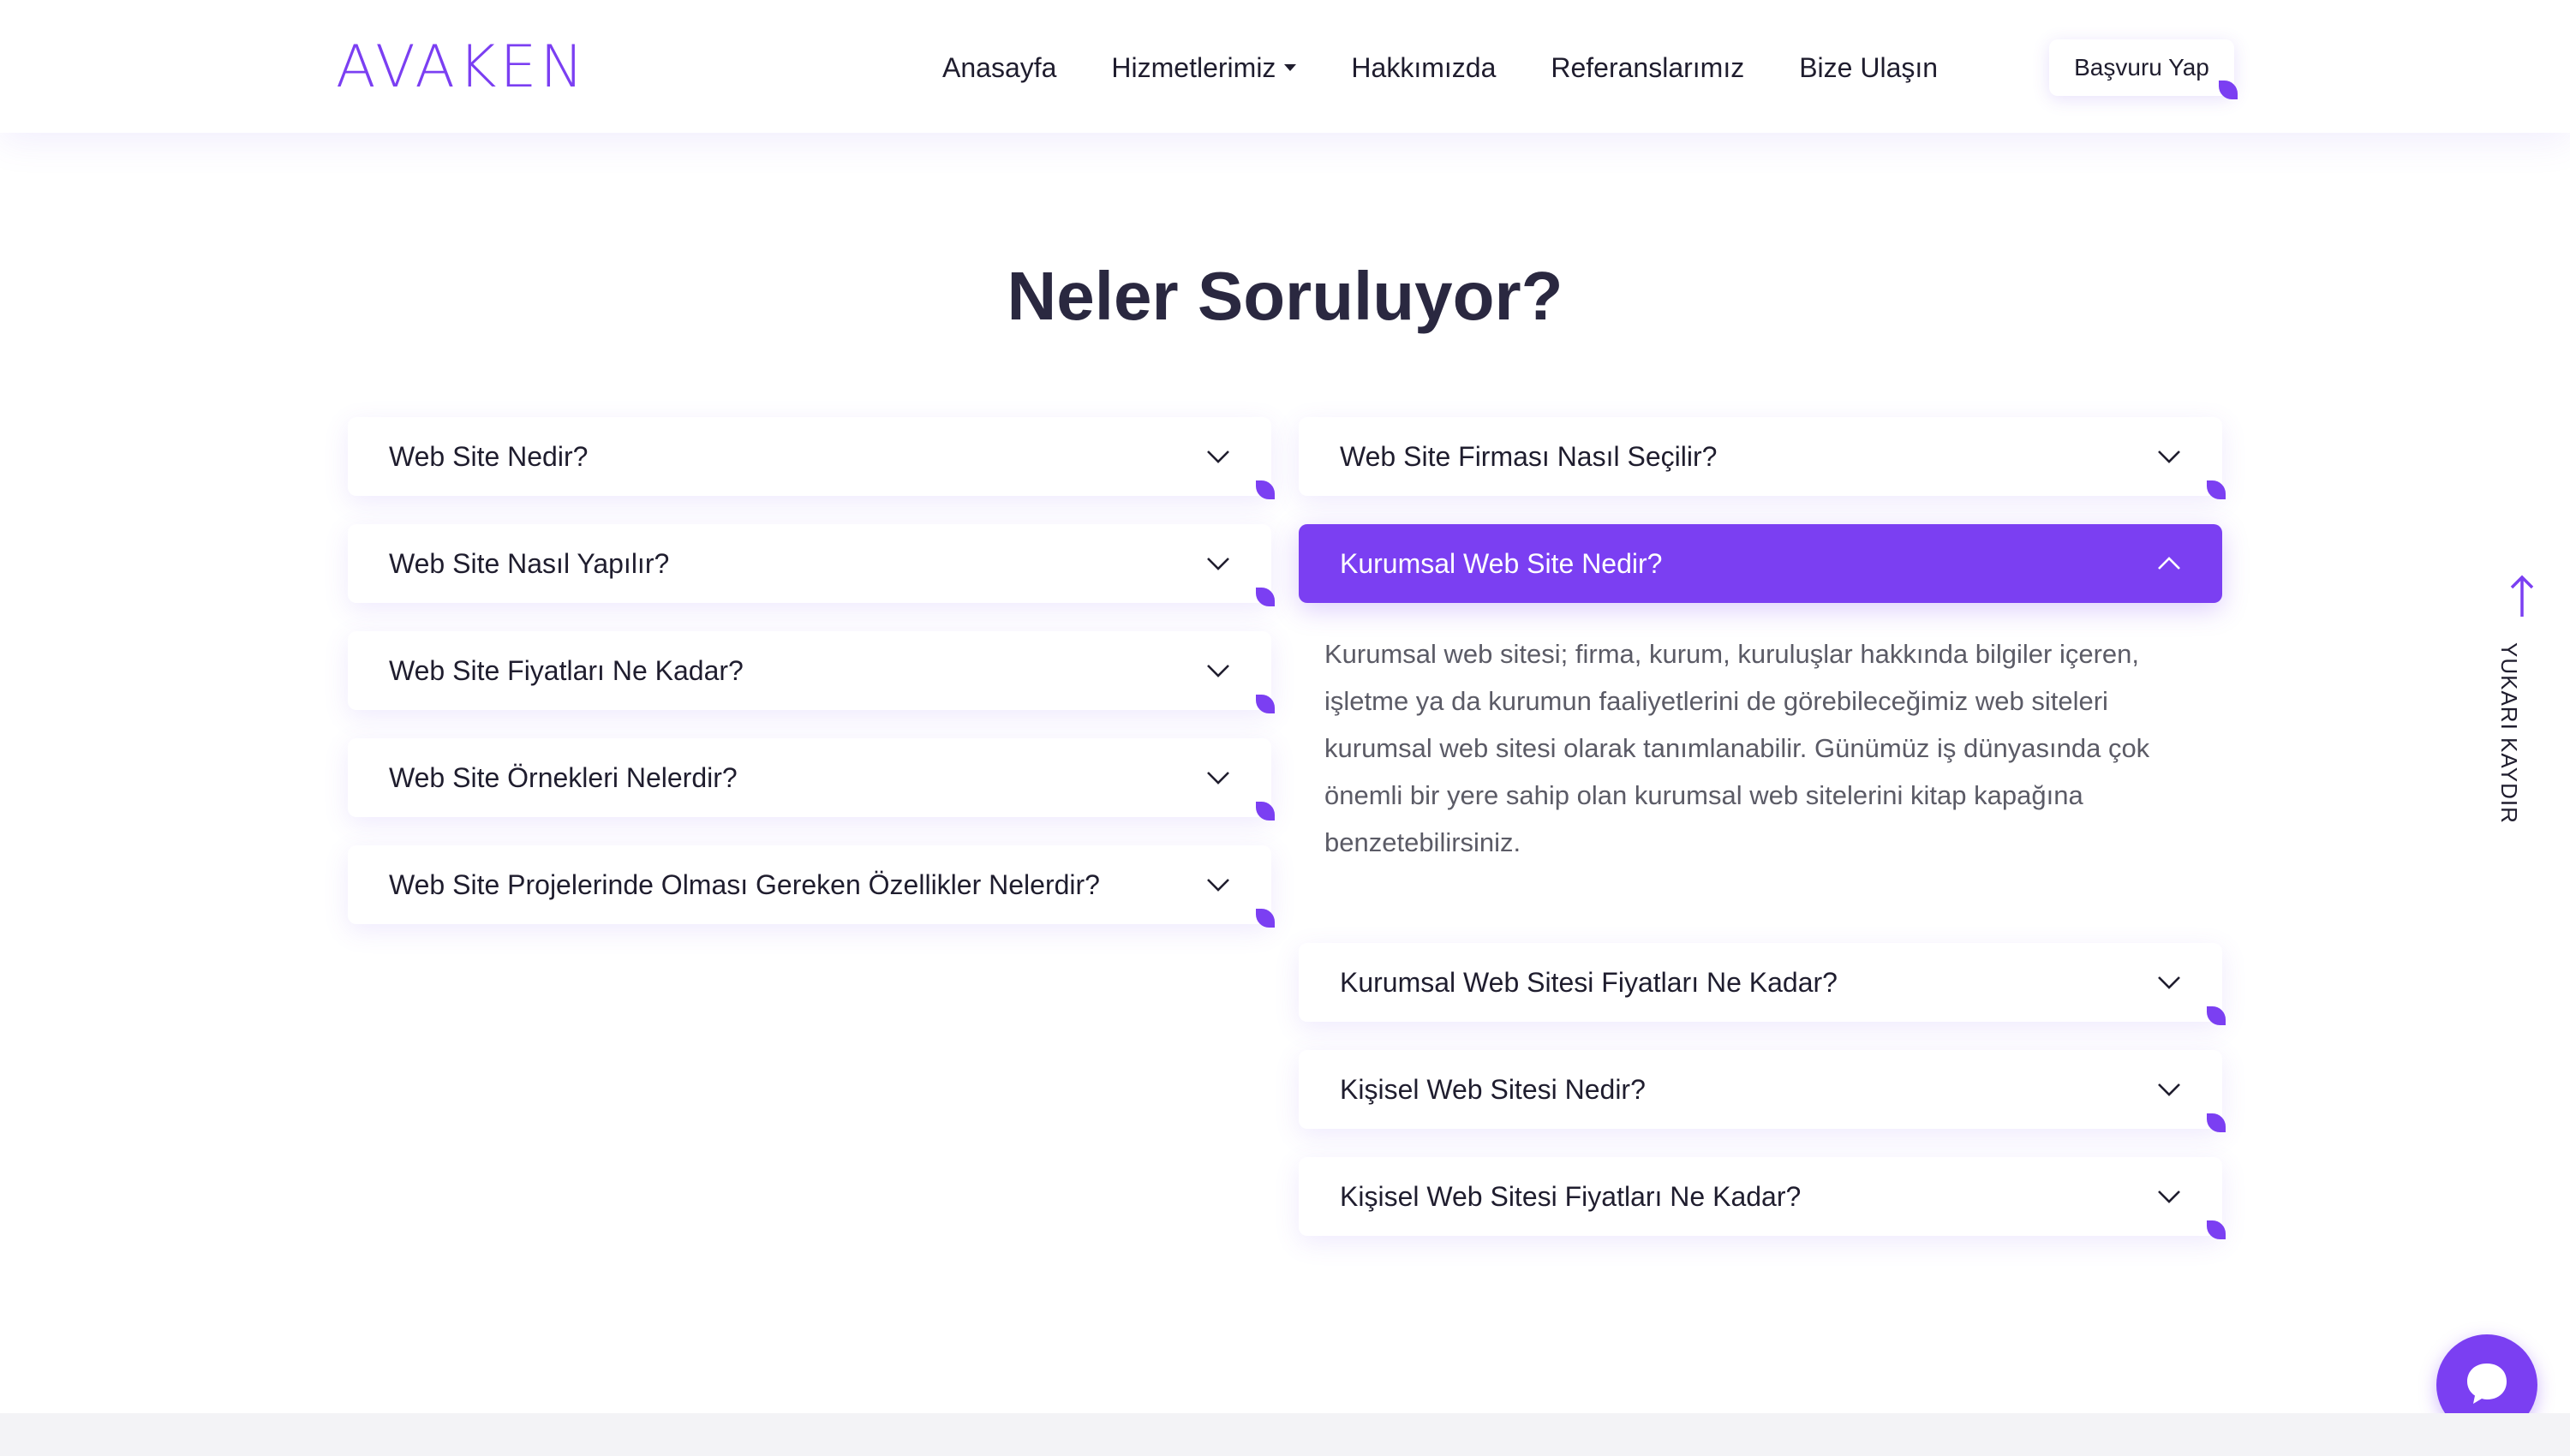 The image size is (2570, 1456). I want to click on nav-bize-ulasin: Bize Ulaşın, so click(1869, 68).